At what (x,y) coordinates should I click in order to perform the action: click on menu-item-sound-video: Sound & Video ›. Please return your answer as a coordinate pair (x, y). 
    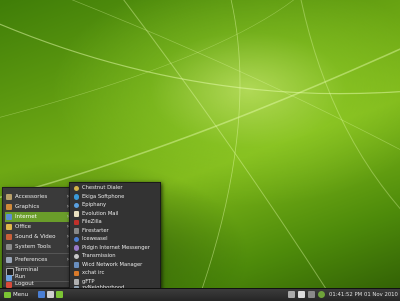
    Looking at the image, I should click on (38, 237).